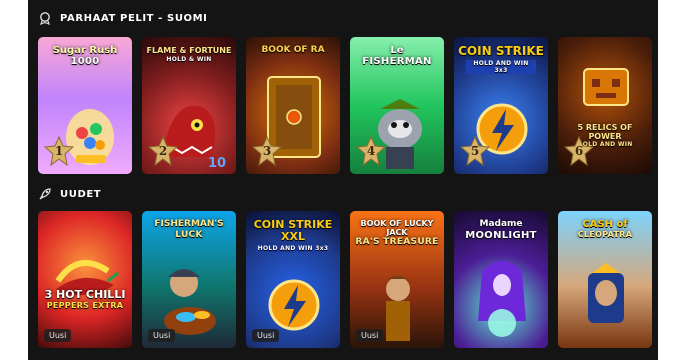  What do you see at coordinates (293, 50) in the screenshot?
I see `game-title: BOOK OF RA` at bounding box center [293, 50].